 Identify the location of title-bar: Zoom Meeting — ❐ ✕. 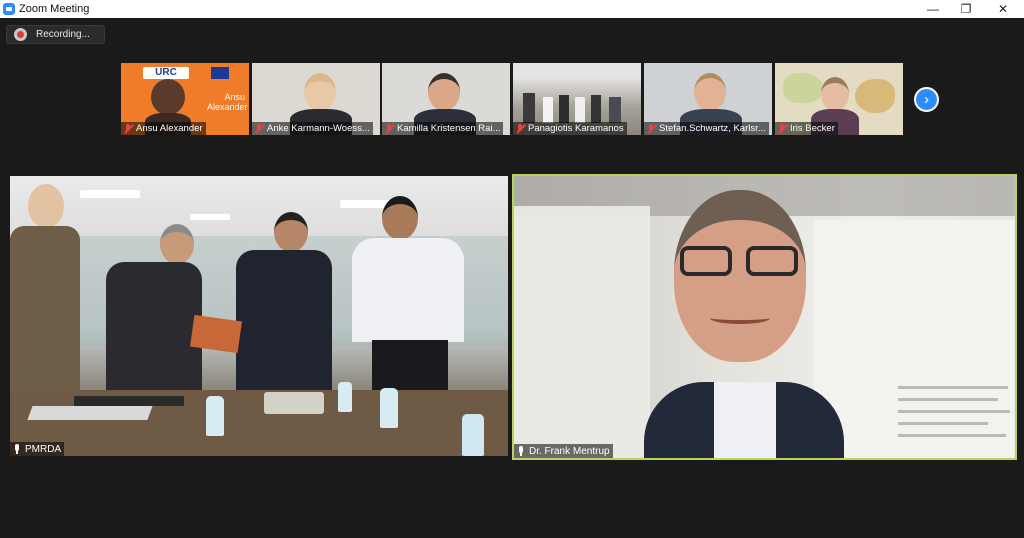
(512, 9).